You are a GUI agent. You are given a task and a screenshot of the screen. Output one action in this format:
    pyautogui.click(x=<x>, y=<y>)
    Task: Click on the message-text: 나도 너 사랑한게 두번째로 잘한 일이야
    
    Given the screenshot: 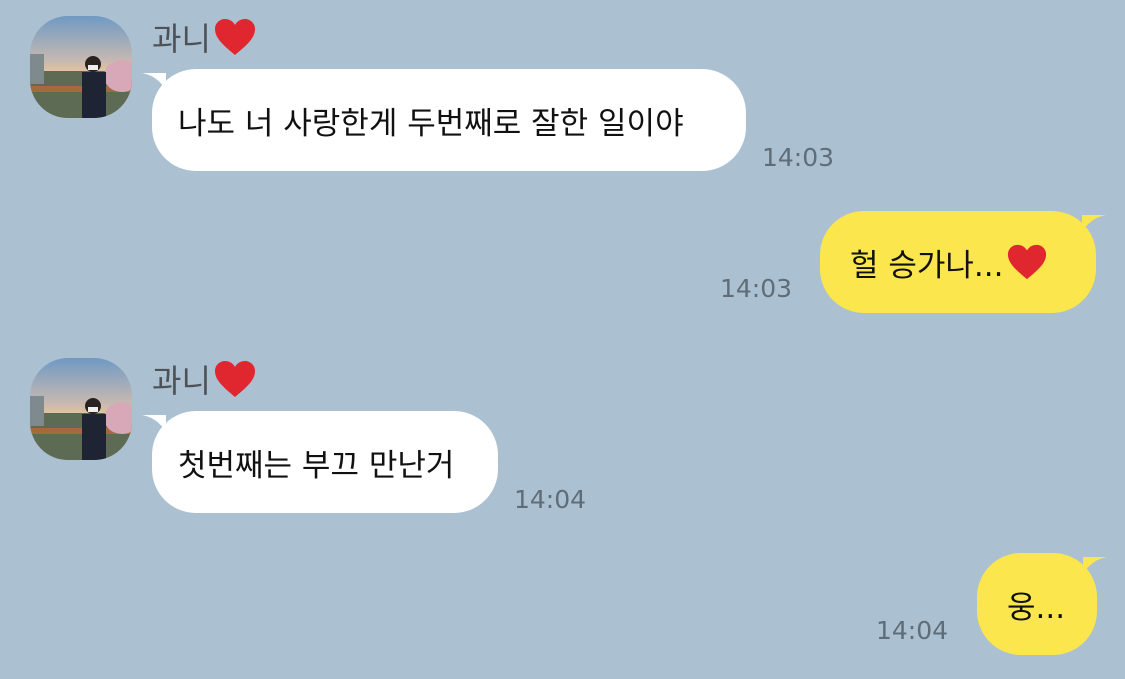 What is the action you would take?
    pyautogui.click(x=431, y=123)
    